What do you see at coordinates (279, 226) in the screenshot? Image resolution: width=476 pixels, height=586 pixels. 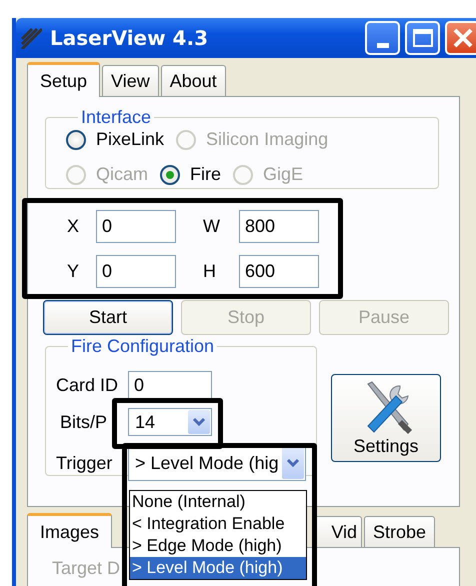 I see `input-field: 800` at bounding box center [279, 226].